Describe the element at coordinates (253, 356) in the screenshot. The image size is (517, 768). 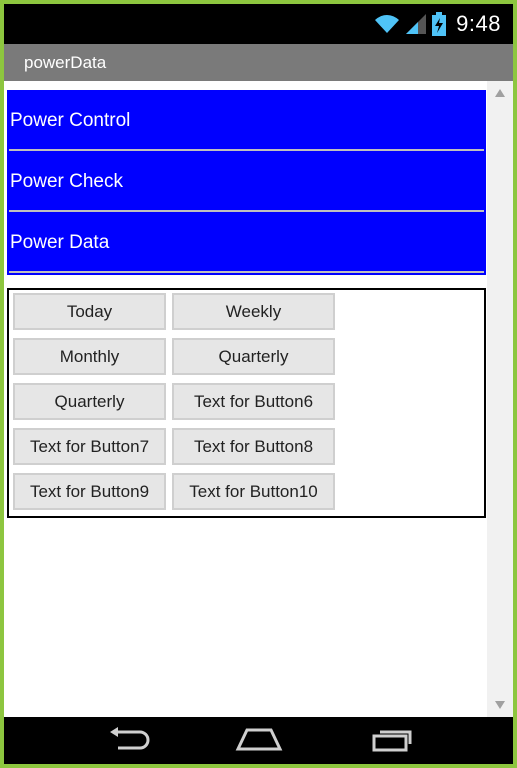
I see `quarterly-button: Quarterly` at that location.